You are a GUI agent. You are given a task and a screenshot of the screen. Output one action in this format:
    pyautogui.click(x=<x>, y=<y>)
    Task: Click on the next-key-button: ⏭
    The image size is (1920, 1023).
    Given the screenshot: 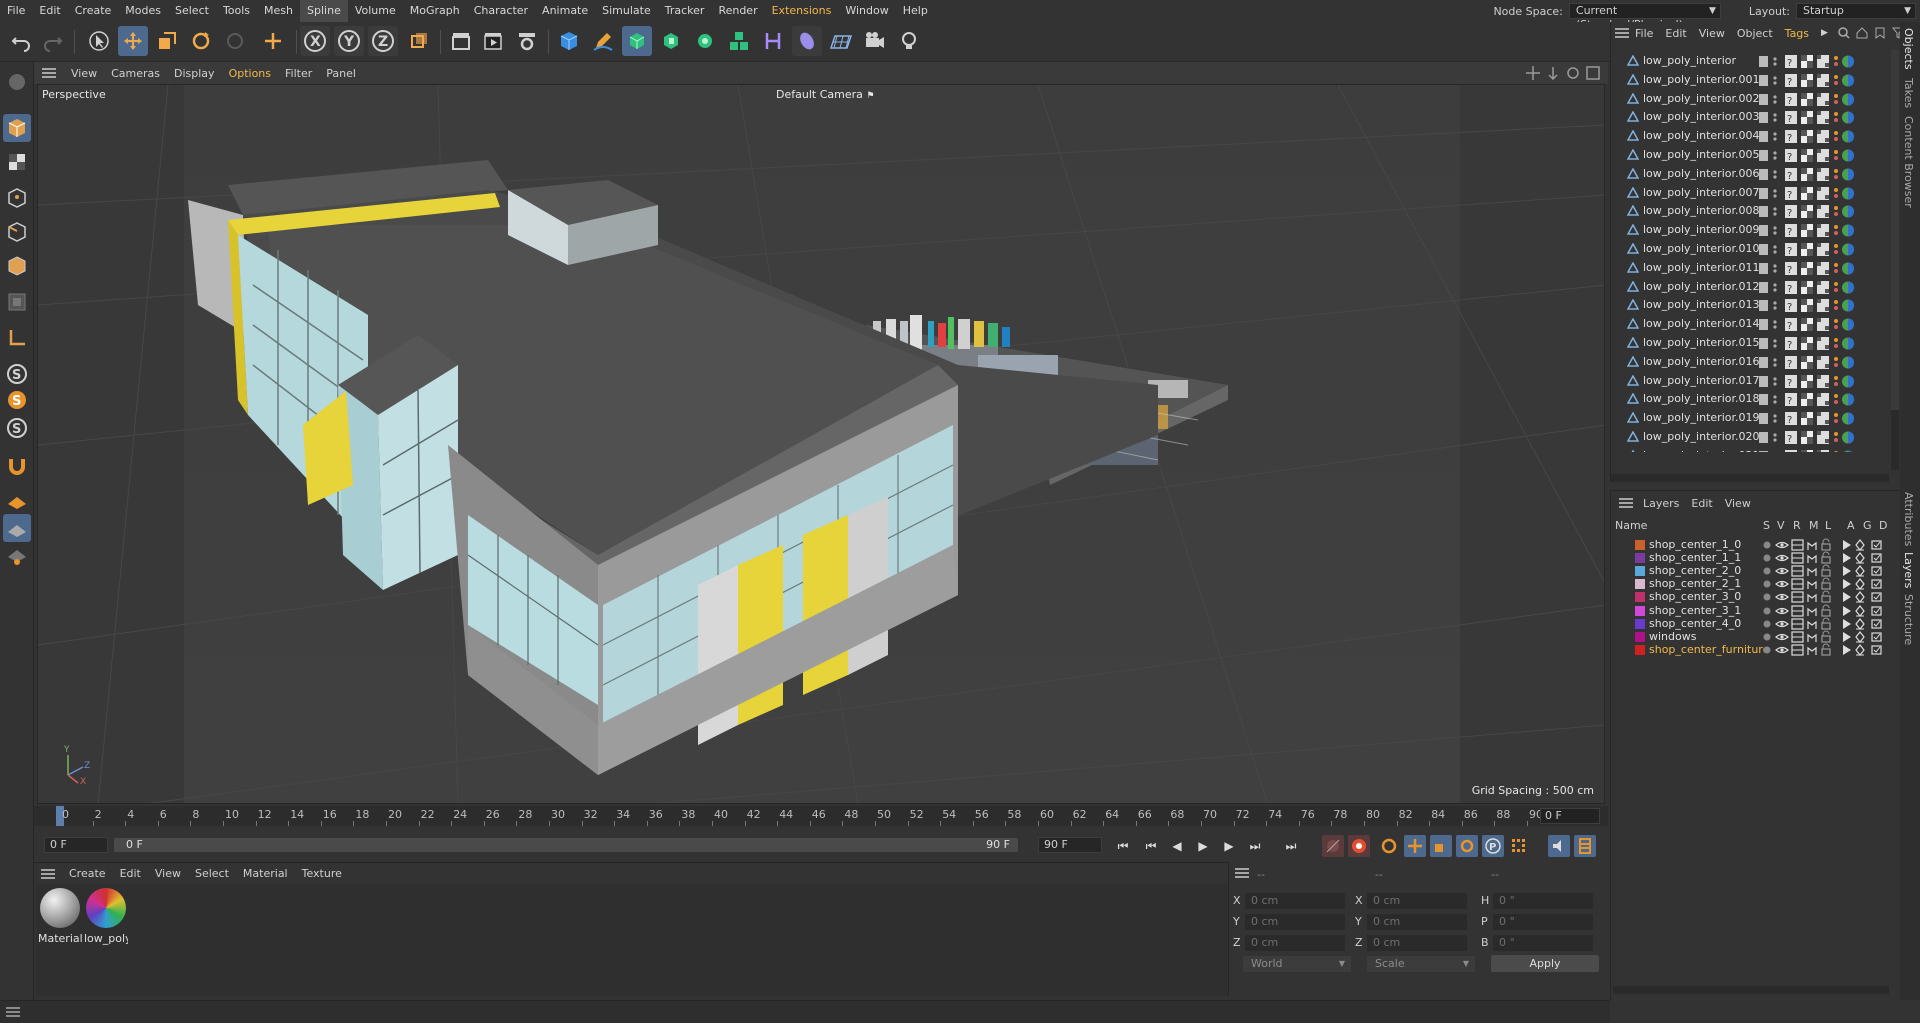 What is the action you would take?
    pyautogui.click(x=1255, y=846)
    